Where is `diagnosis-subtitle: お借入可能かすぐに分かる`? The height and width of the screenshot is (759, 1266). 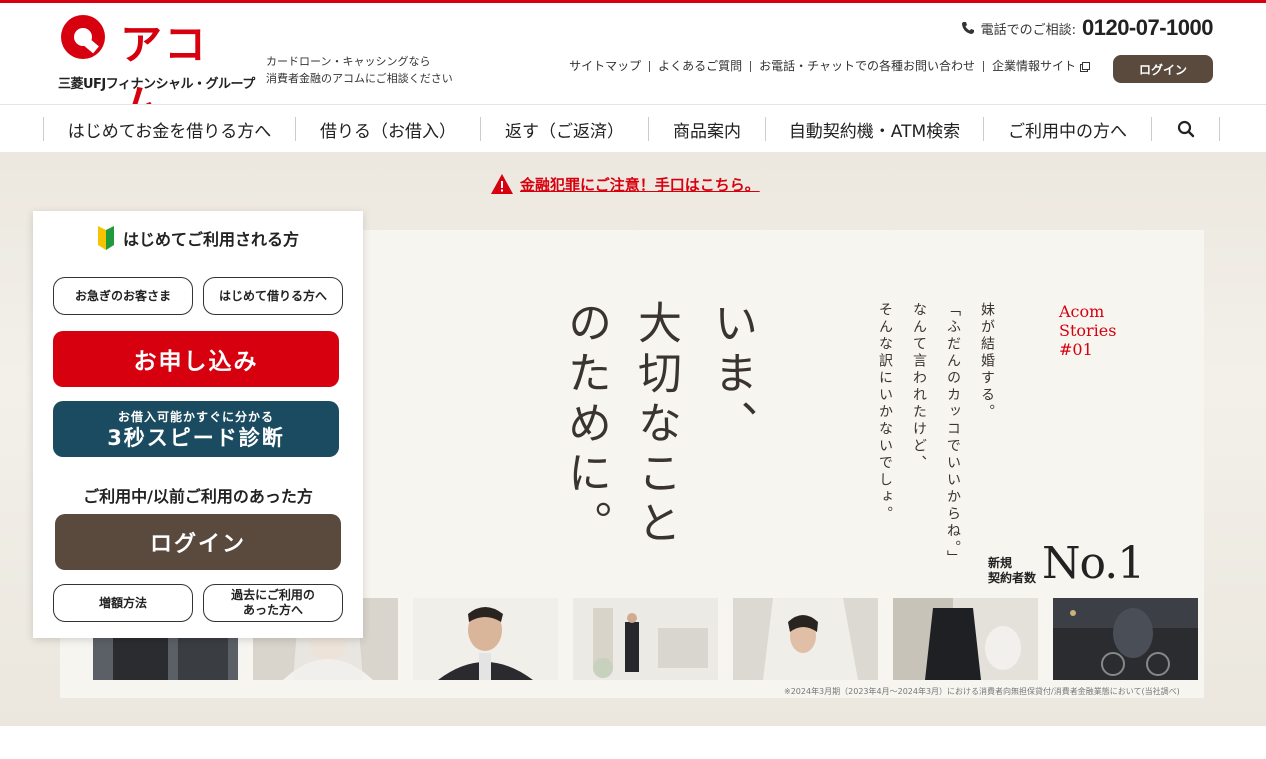 diagnosis-subtitle: お借入可能かすぐに分かる is located at coordinates (195, 416).